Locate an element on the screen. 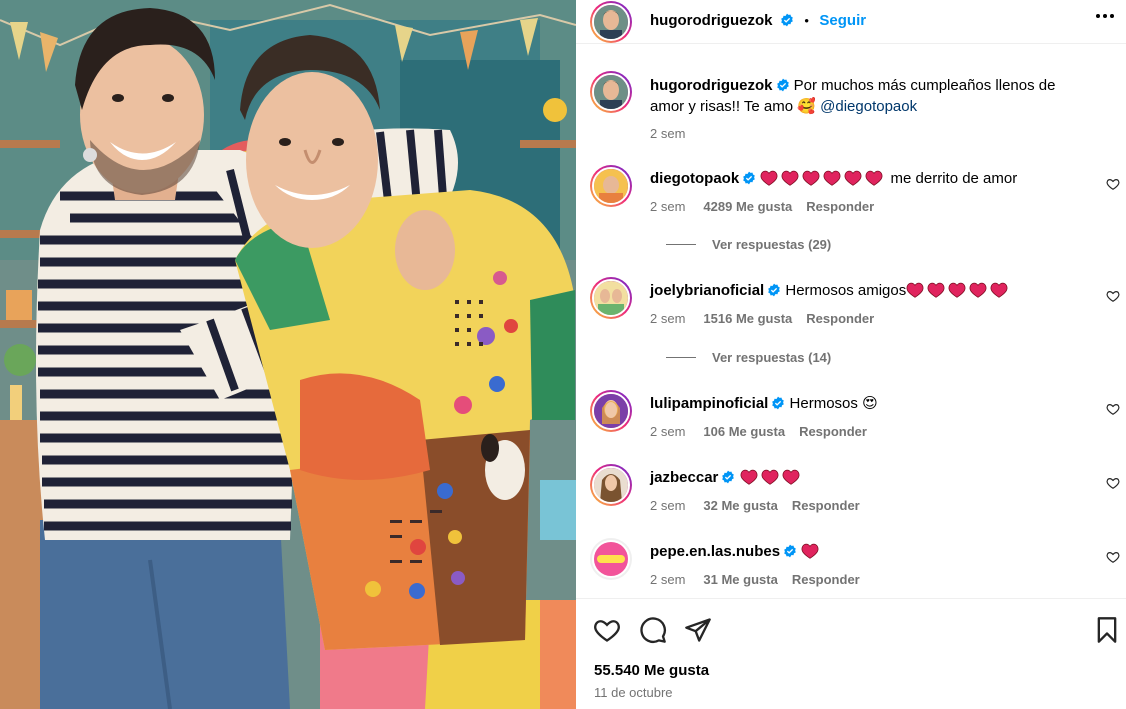  follow-button: Seguir is located at coordinates (842, 20).